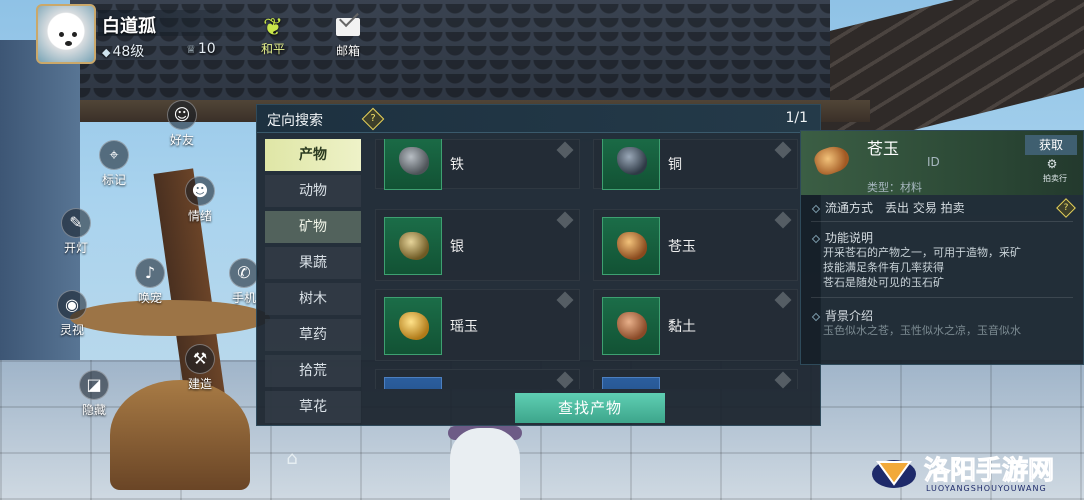 This screenshot has height=500, width=1084. Describe the element at coordinates (842, 237) in the screenshot. I see `function-title: 功能说明` at that location.